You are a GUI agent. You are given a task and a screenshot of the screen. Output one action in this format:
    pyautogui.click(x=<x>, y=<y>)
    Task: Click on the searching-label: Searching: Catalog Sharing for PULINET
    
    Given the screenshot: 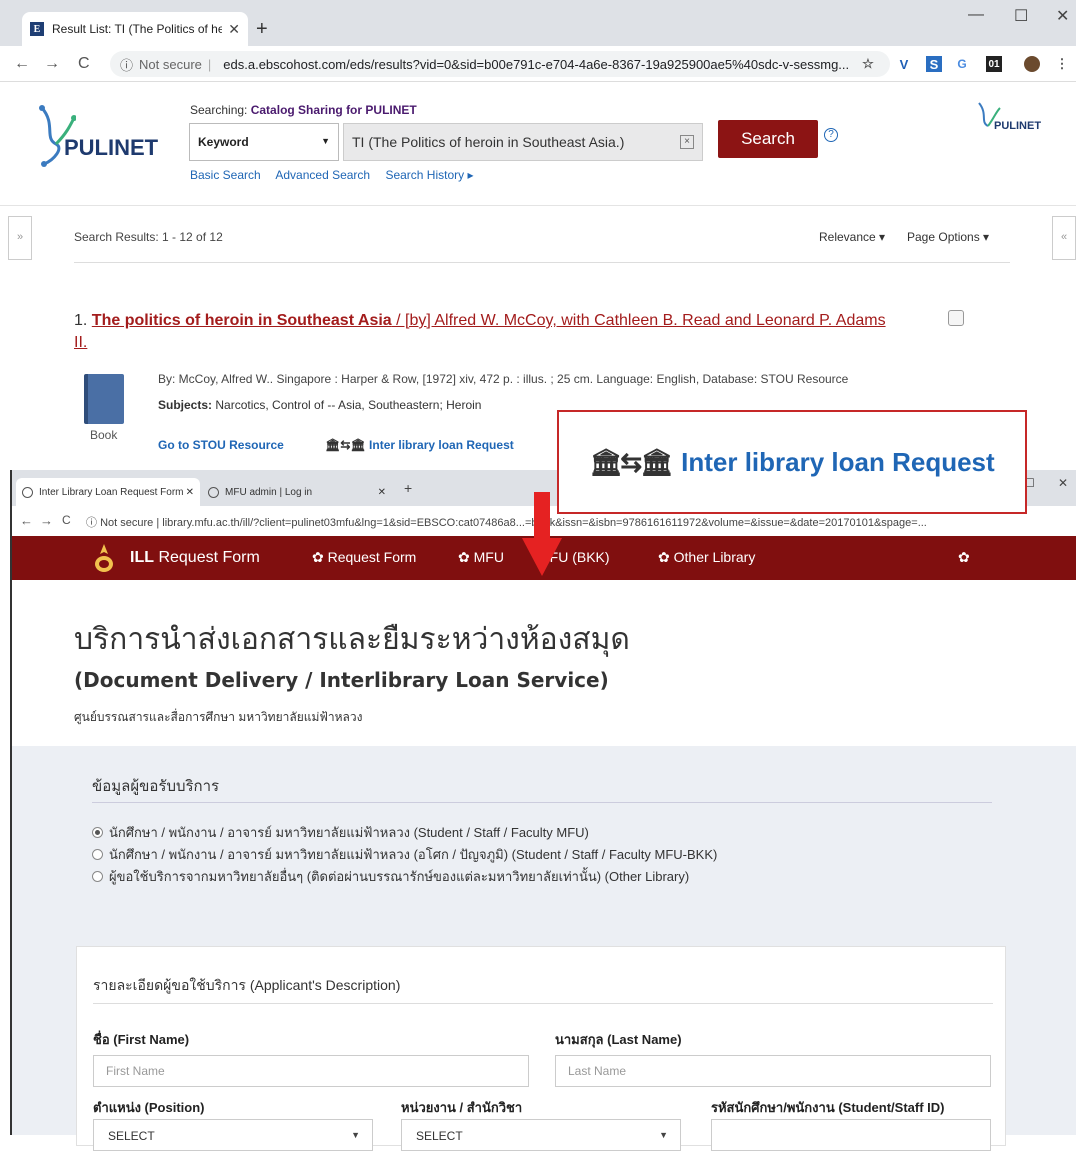 What is the action you would take?
    pyautogui.click(x=303, y=110)
    